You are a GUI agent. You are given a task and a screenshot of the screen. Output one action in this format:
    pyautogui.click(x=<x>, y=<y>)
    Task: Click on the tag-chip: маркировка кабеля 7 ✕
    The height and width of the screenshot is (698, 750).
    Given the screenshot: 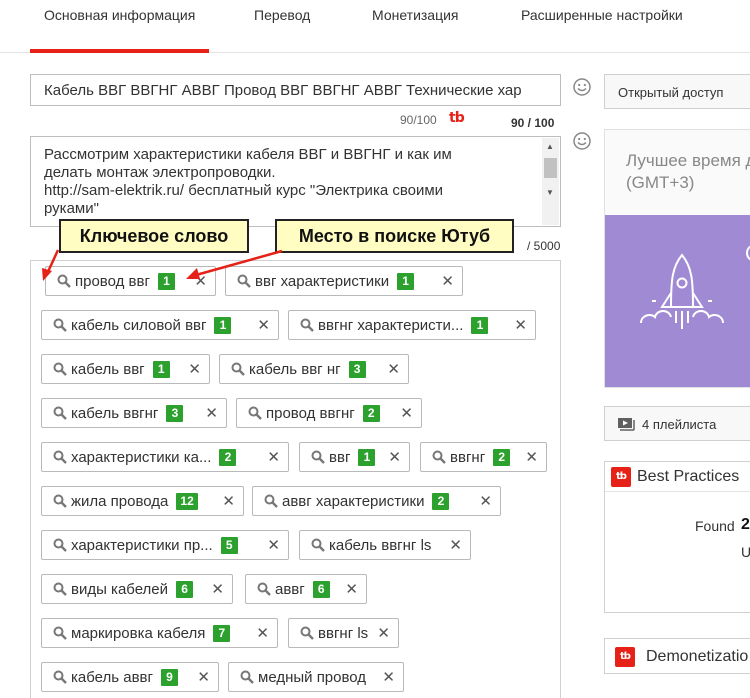 What is the action you would take?
    pyautogui.click(x=159, y=633)
    